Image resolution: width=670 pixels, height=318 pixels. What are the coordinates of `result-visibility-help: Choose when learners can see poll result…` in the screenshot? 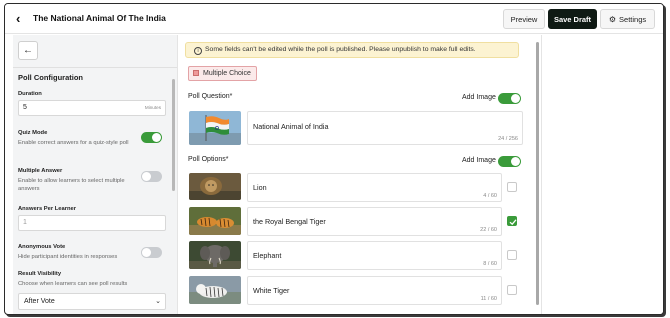 It's located at (73, 284).